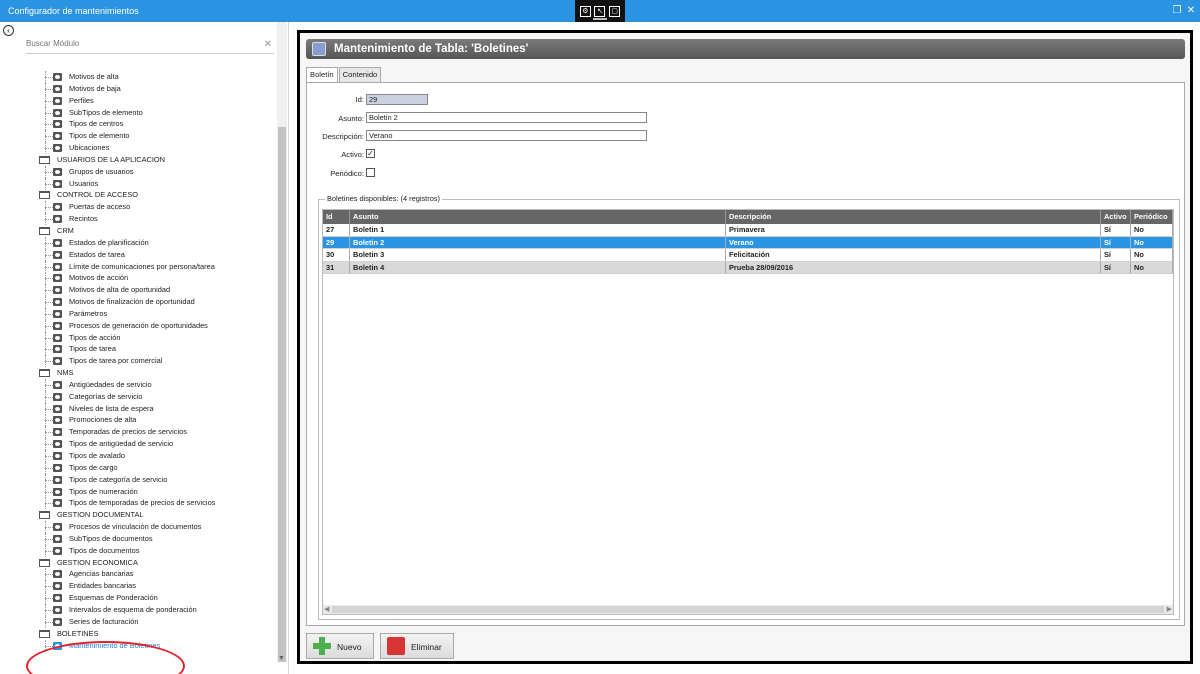 This screenshot has width=1200, height=674. I want to click on tree-item: Tipos de avalado, so click(138, 456).